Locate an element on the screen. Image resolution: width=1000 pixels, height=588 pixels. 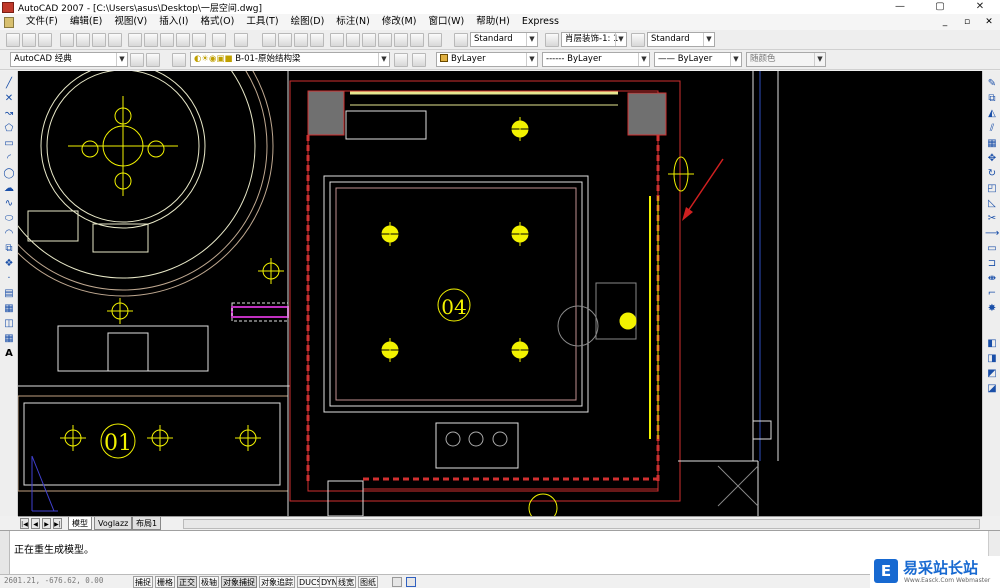
command-window: 正在重生成模型。 is located at coordinates (500, 552).